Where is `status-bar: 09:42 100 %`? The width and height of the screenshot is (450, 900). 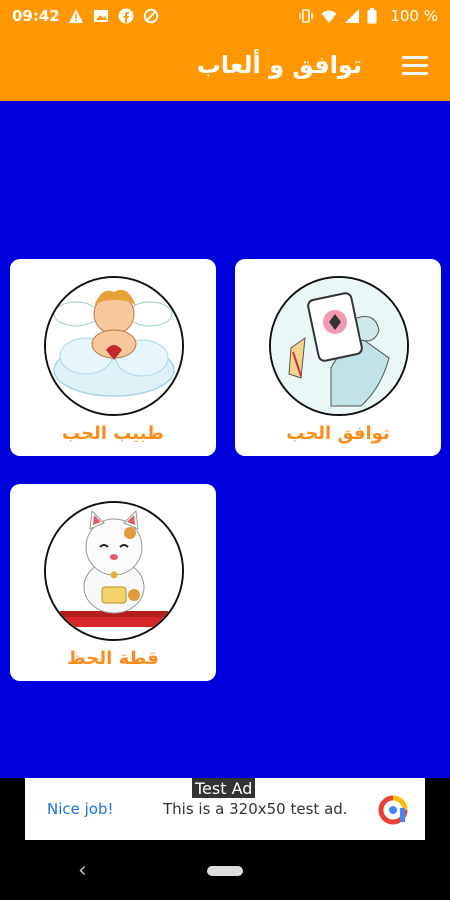
status-bar: 09:42 100 % is located at coordinates (225, 16).